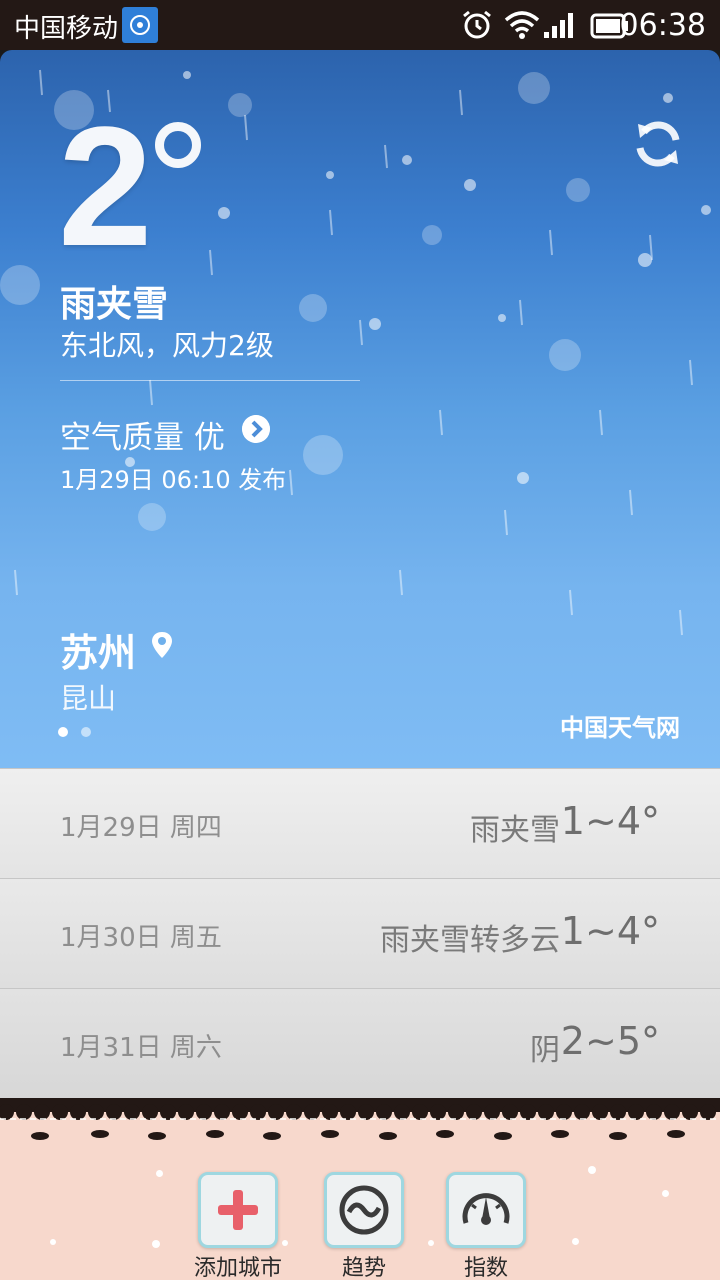 The width and height of the screenshot is (720, 1280). Describe the element at coordinates (360, 1109) in the screenshot. I see `decorative-border` at that location.